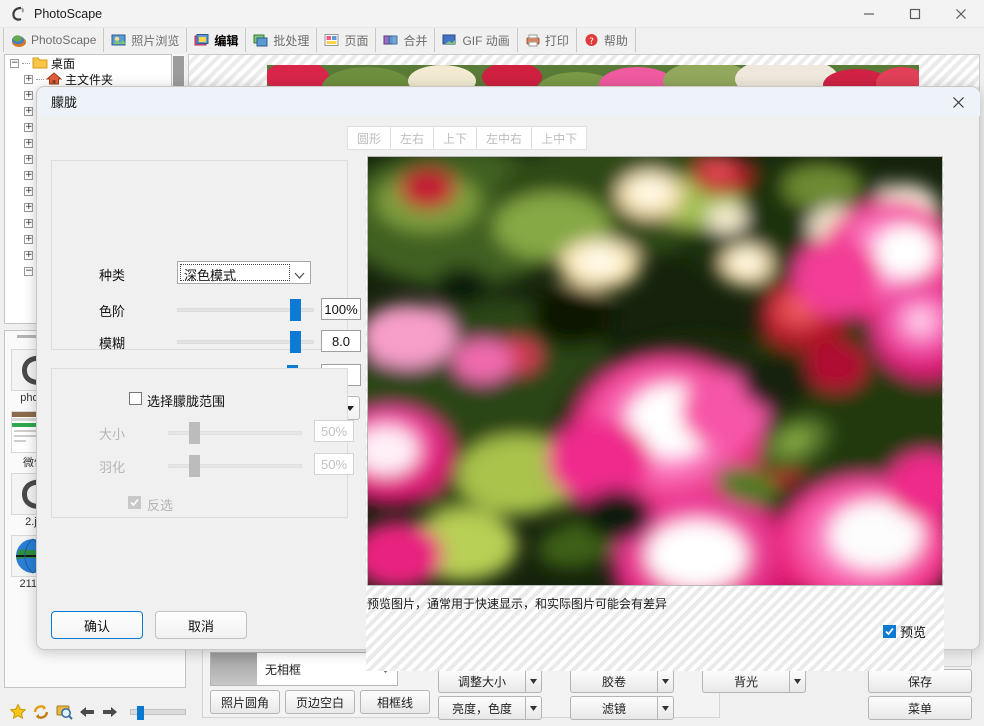  I want to click on tab-label: 帮助, so click(615, 40).